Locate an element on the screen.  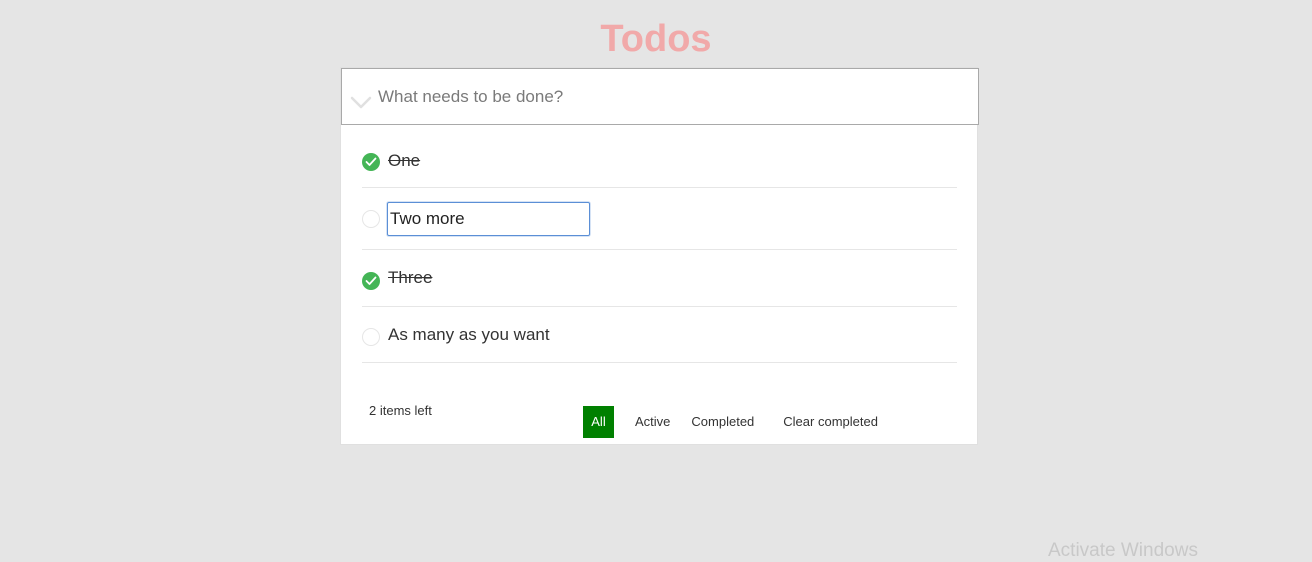
activate-windows-watermark: Activate Windows is located at coordinates (1123, 550).